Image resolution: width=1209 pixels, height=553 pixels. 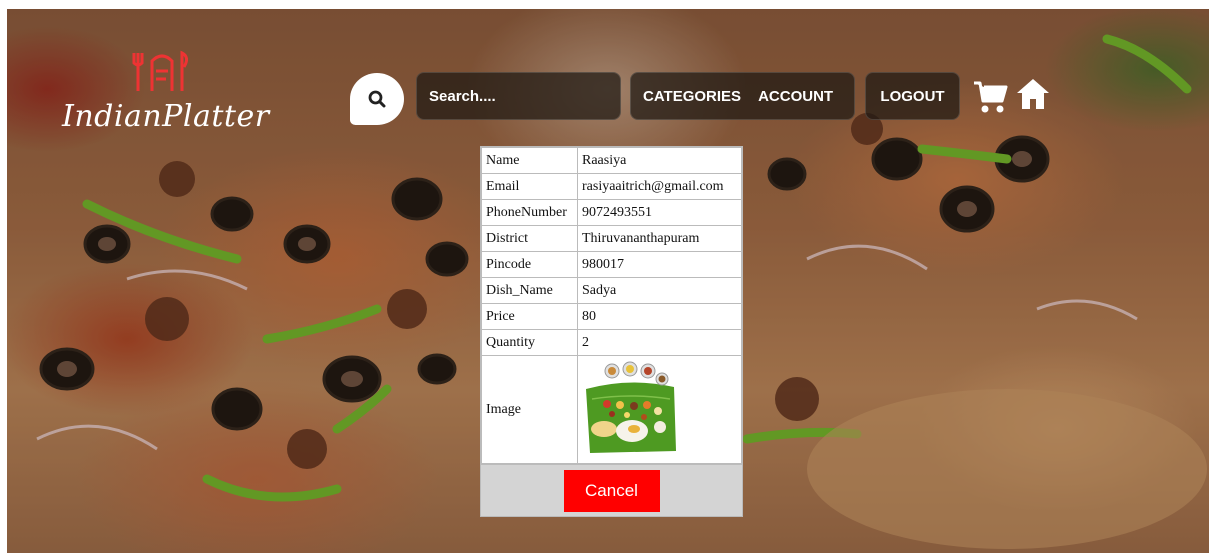 What do you see at coordinates (1033, 94) in the screenshot?
I see `home-icon` at bounding box center [1033, 94].